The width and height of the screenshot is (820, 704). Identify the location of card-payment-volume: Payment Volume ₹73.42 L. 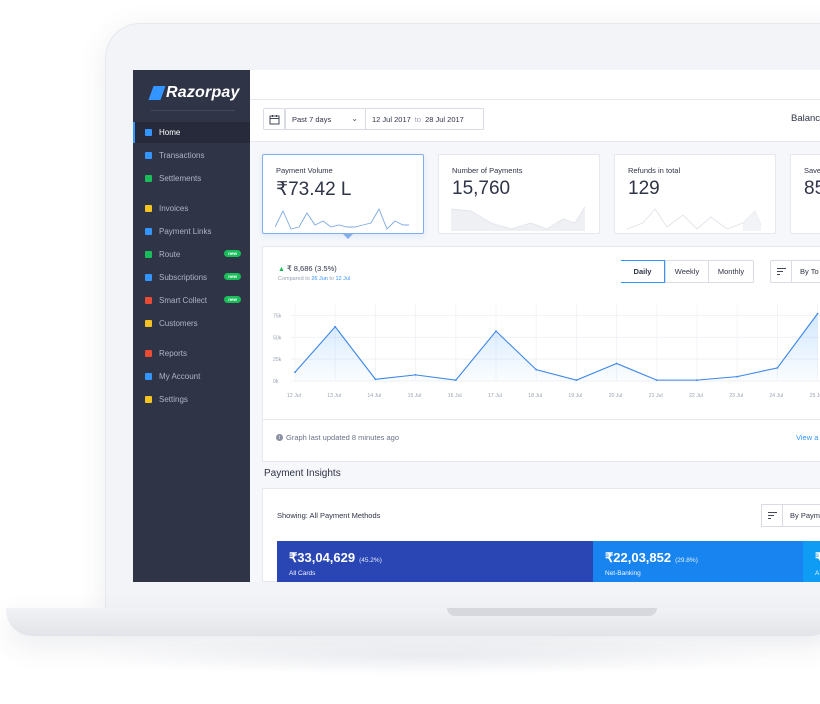
(343, 194).